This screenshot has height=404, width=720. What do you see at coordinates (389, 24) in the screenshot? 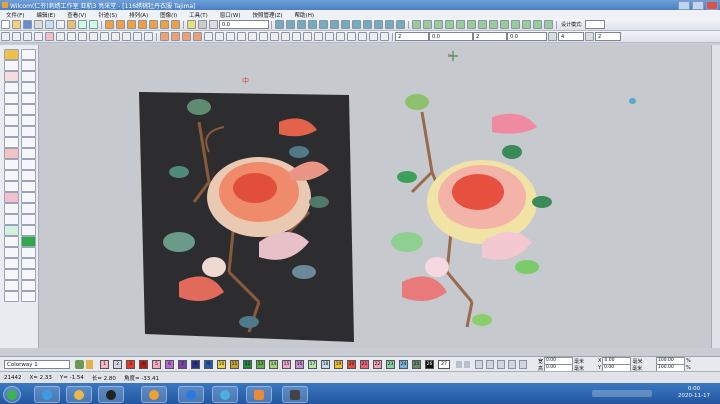
I see `stitch-player-icon` at bounding box center [389, 24].